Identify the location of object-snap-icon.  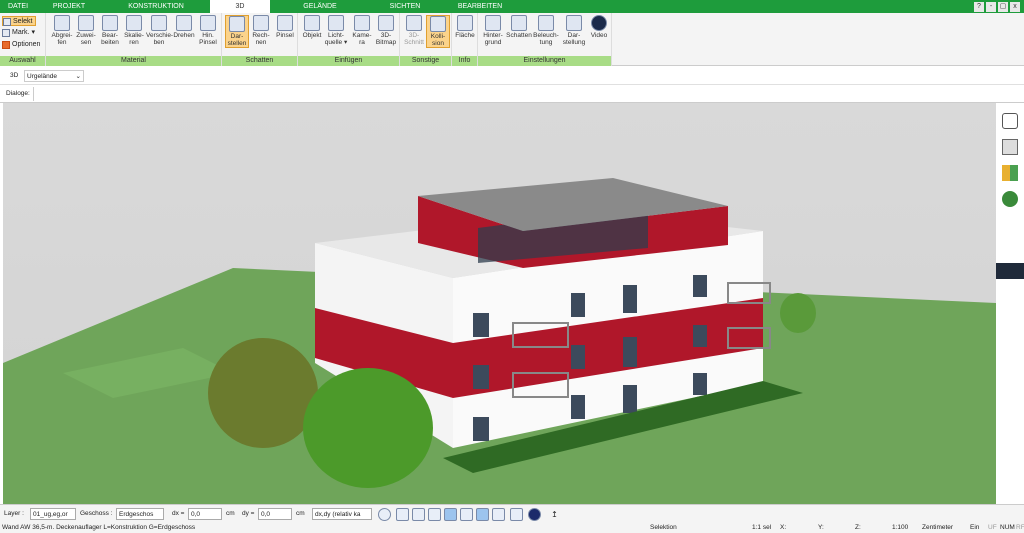
(434, 514).